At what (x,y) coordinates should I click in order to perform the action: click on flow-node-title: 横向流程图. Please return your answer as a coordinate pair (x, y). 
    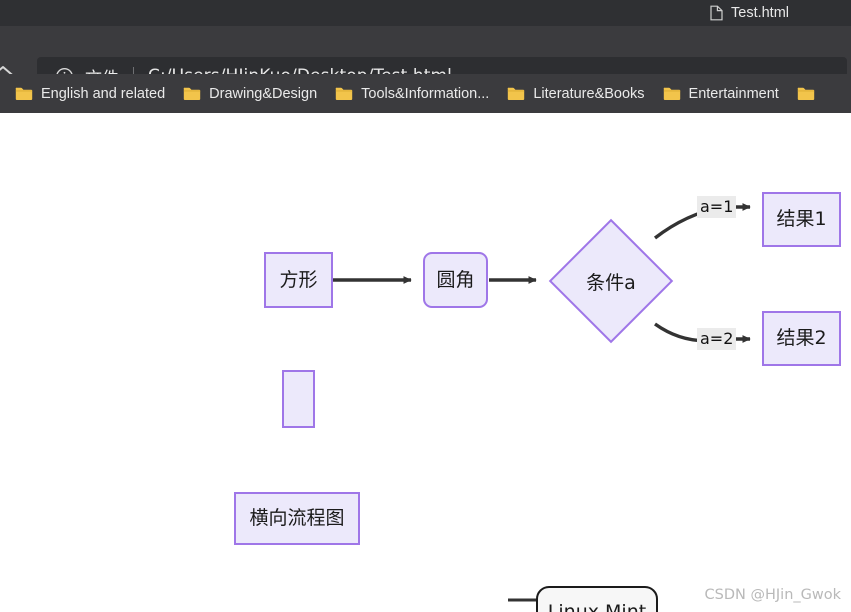
    Looking at the image, I should click on (297, 518).